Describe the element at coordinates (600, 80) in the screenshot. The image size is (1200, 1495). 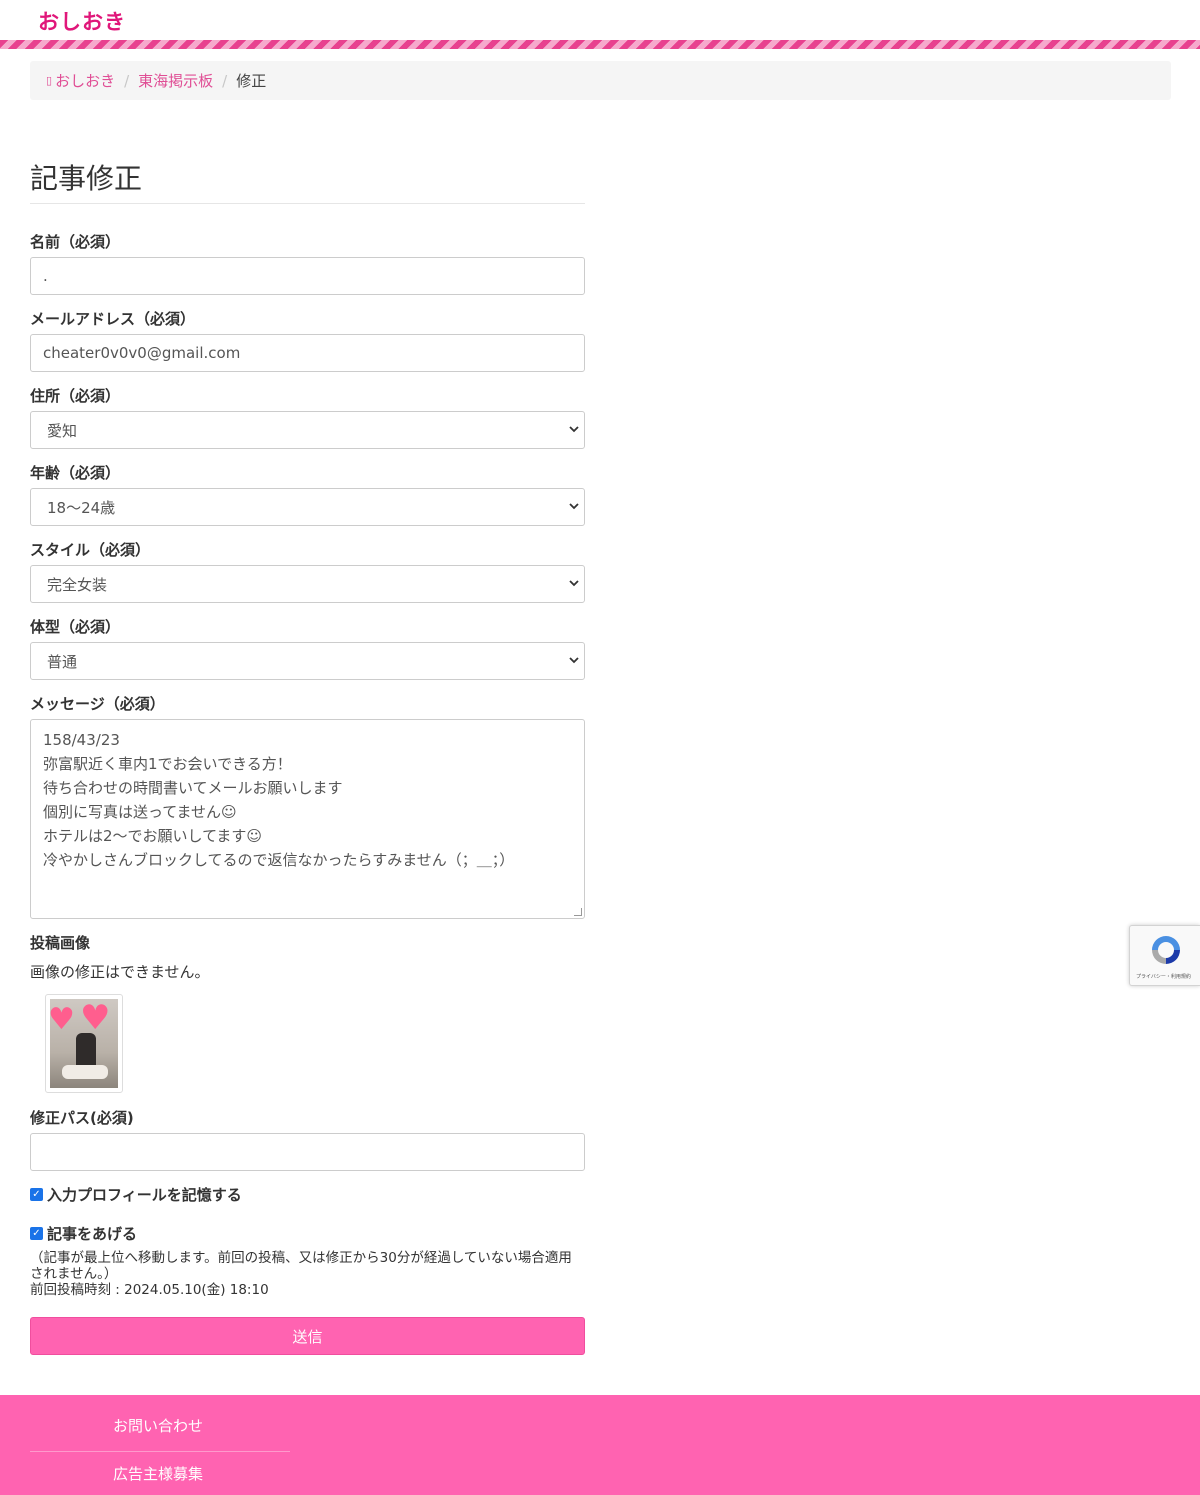
I see `breadcrumb: ▯ おしおき / 東海掲示板 / 修正` at that location.